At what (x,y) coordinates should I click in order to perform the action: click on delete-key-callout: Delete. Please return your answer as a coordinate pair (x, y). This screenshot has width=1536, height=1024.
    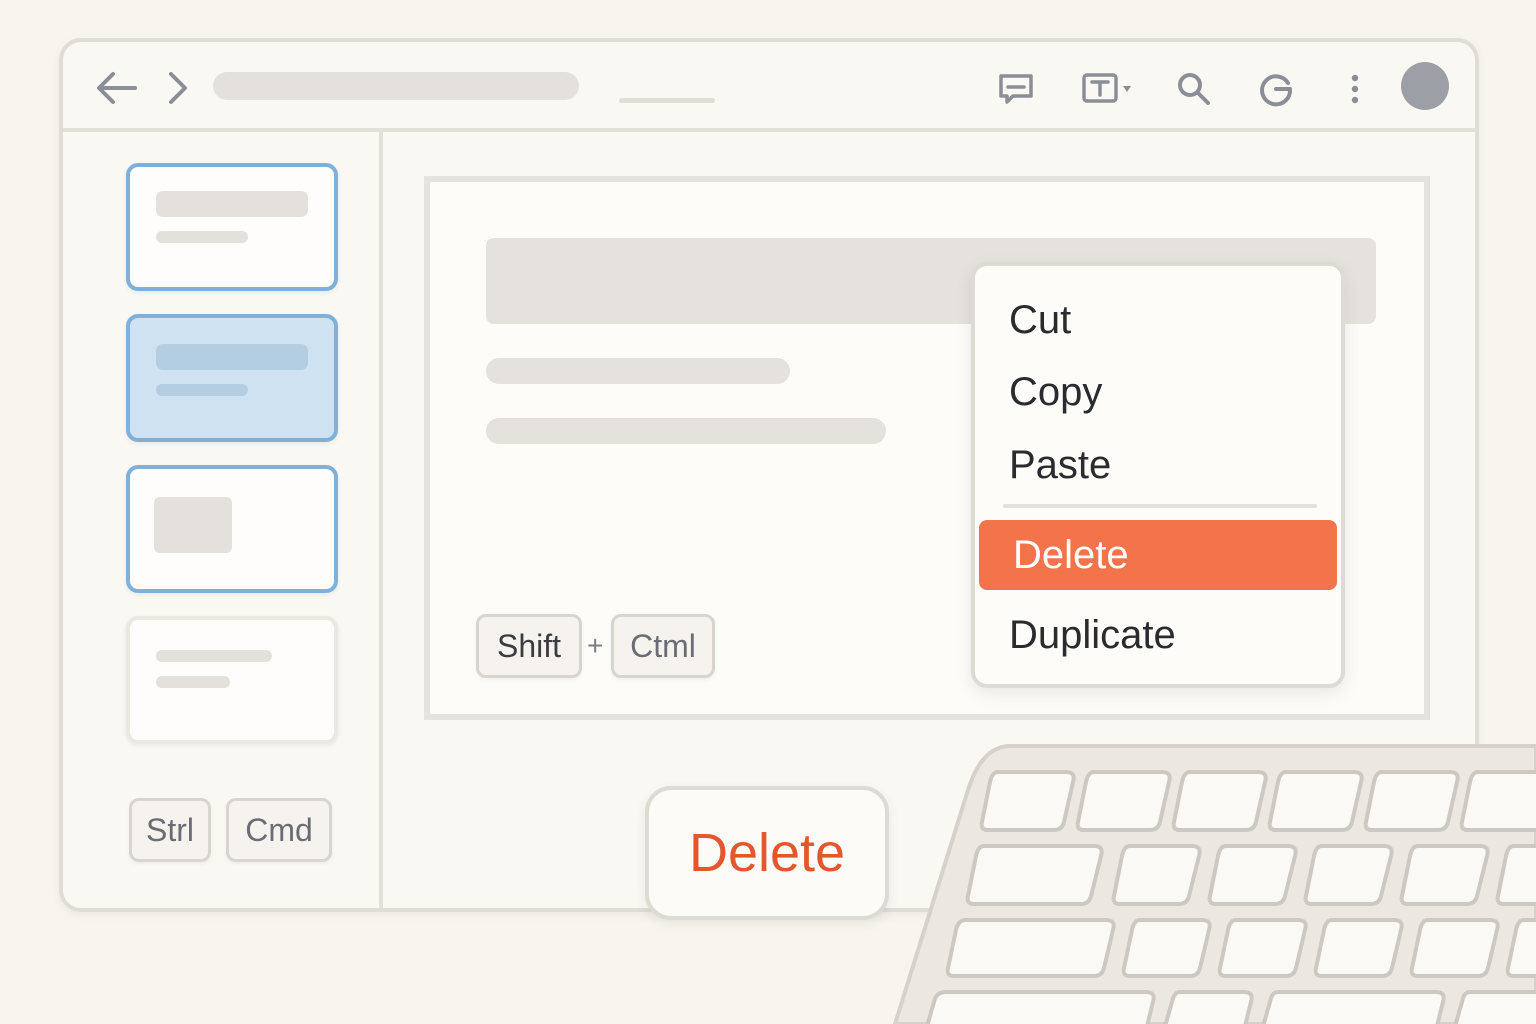
    Looking at the image, I should click on (767, 853).